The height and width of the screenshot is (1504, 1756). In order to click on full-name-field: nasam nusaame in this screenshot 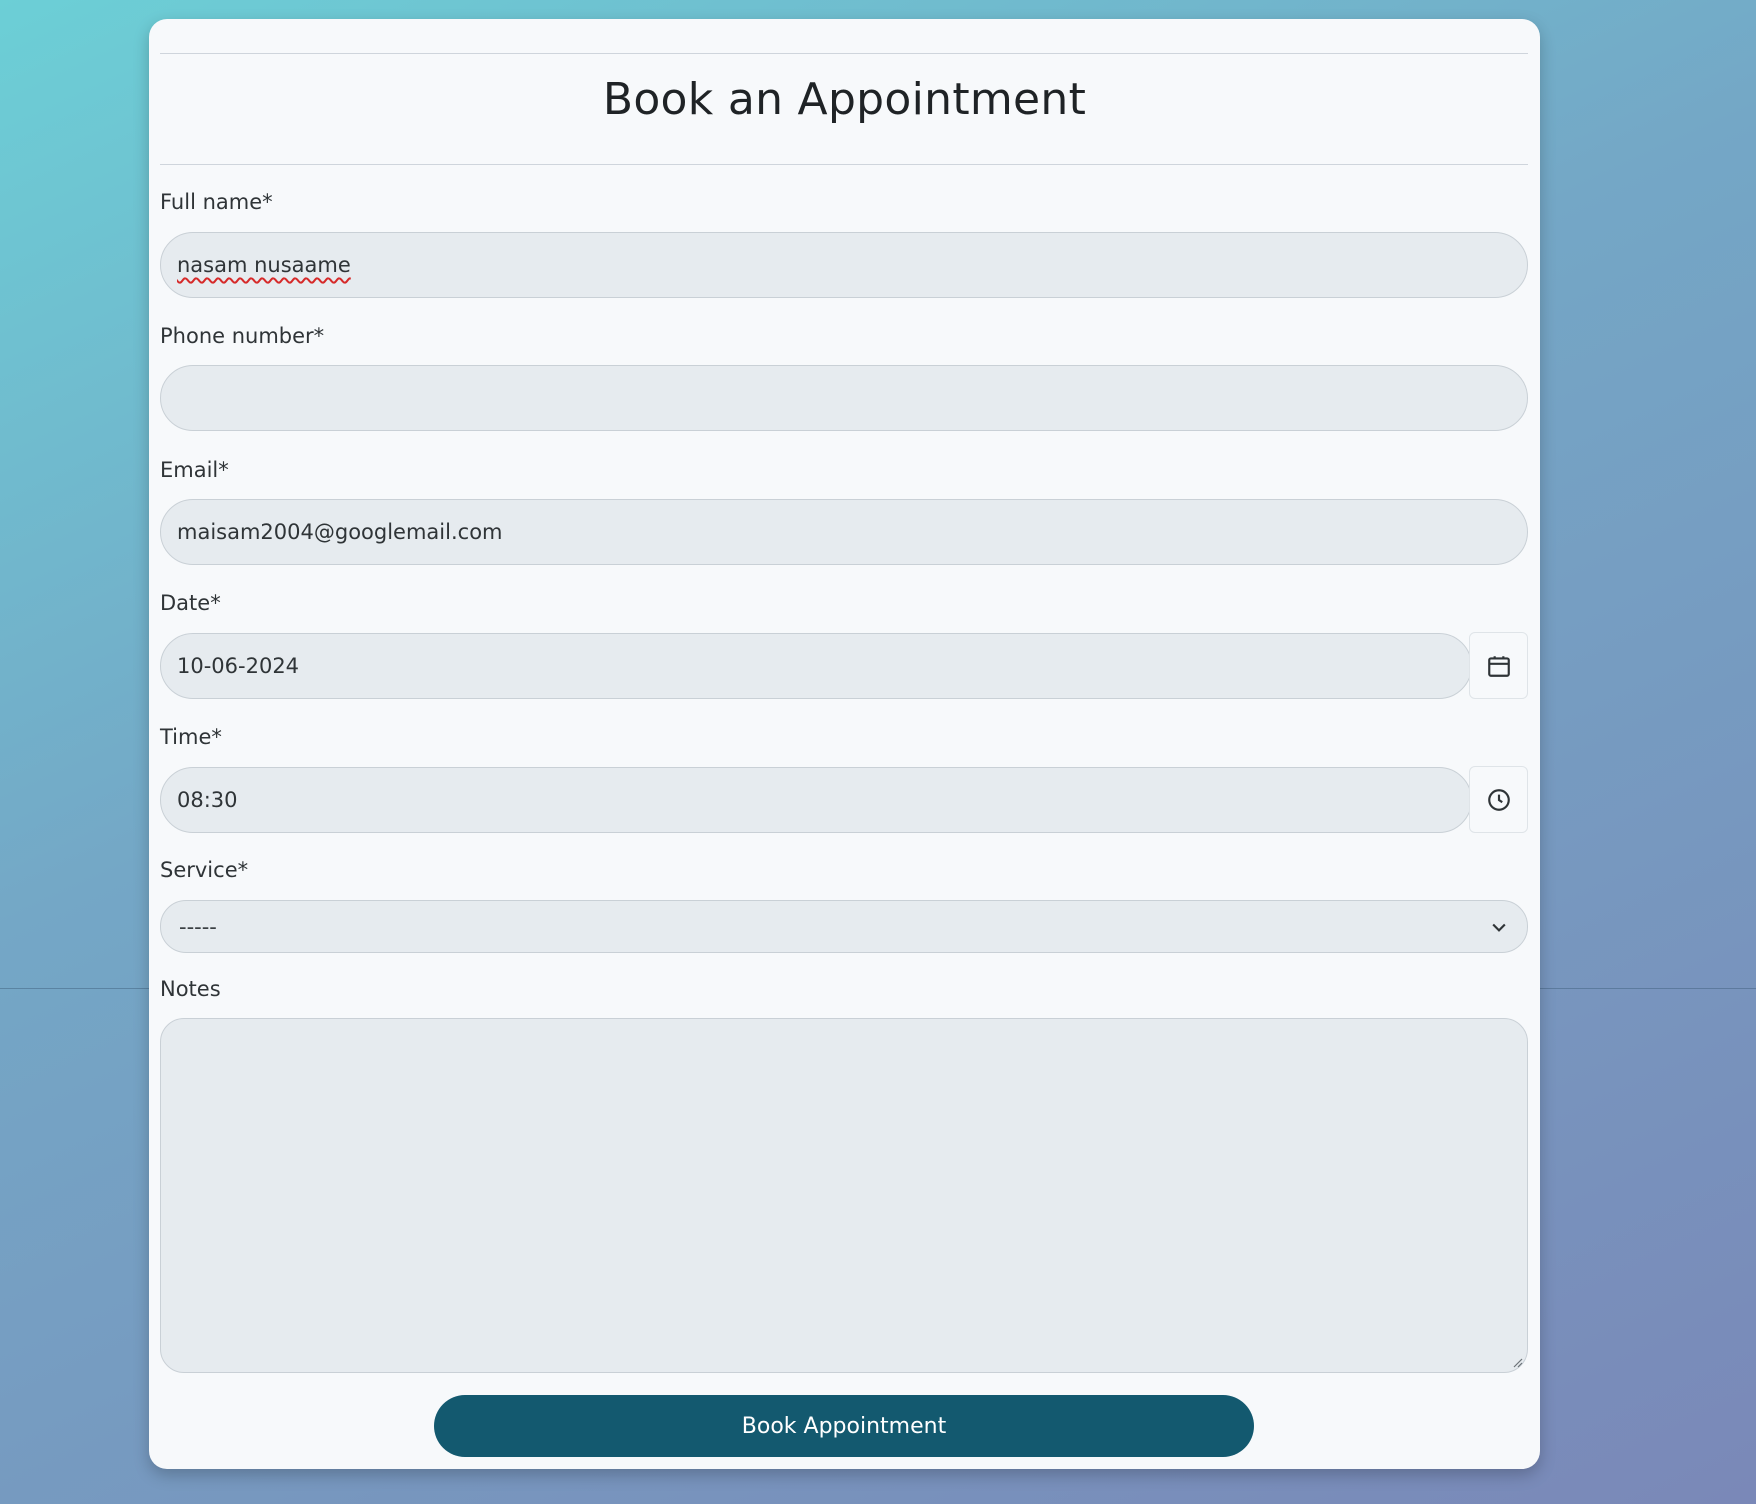, I will do `click(844, 265)`.